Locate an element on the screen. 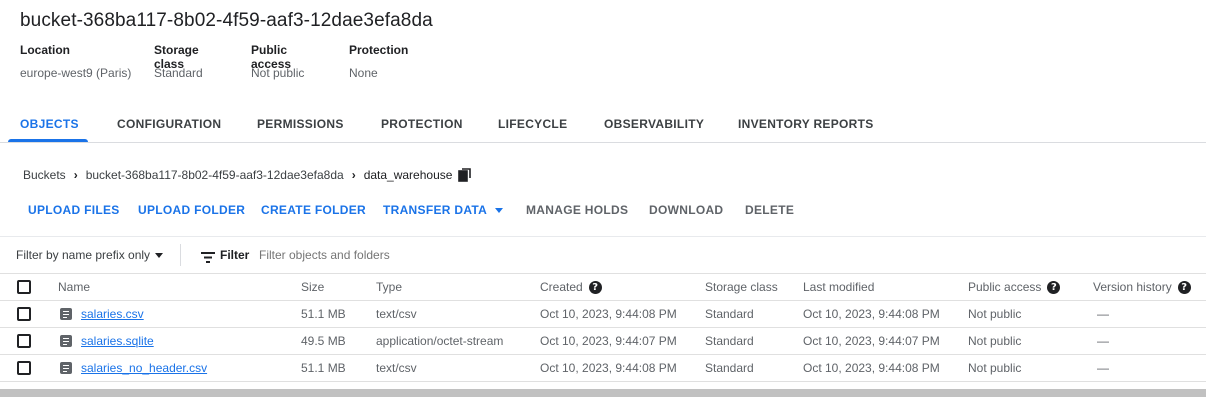 The width and height of the screenshot is (1206, 404). breadcrumb-current-folder: data_warehouse is located at coordinates (408, 175).